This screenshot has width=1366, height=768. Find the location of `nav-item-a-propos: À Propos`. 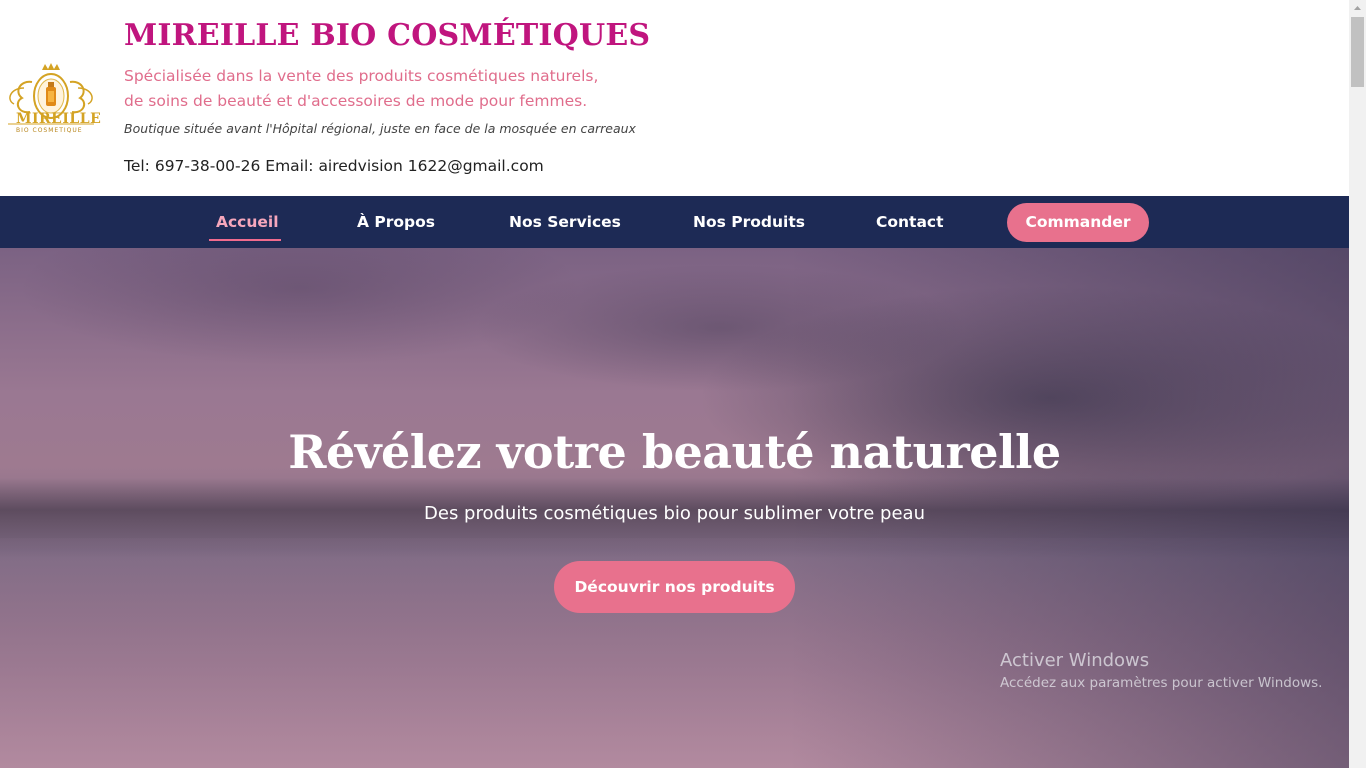

nav-item-a-propos: À Propos is located at coordinates (396, 222).